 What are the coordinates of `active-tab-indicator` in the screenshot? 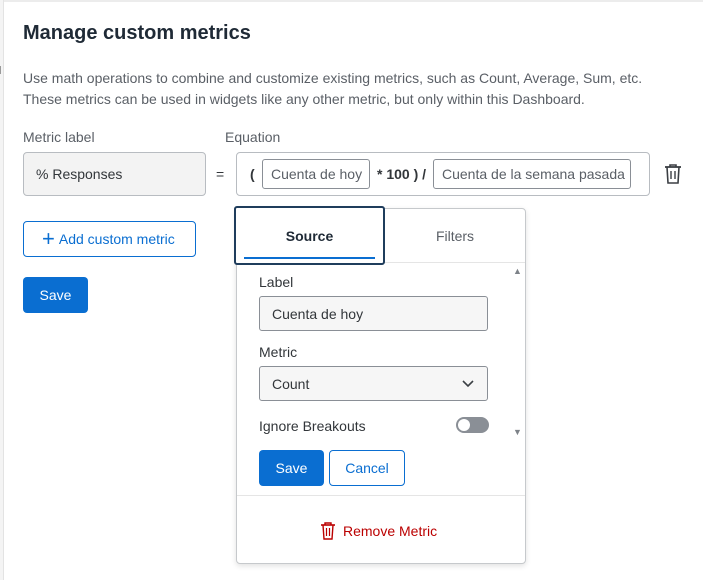 It's located at (309, 258).